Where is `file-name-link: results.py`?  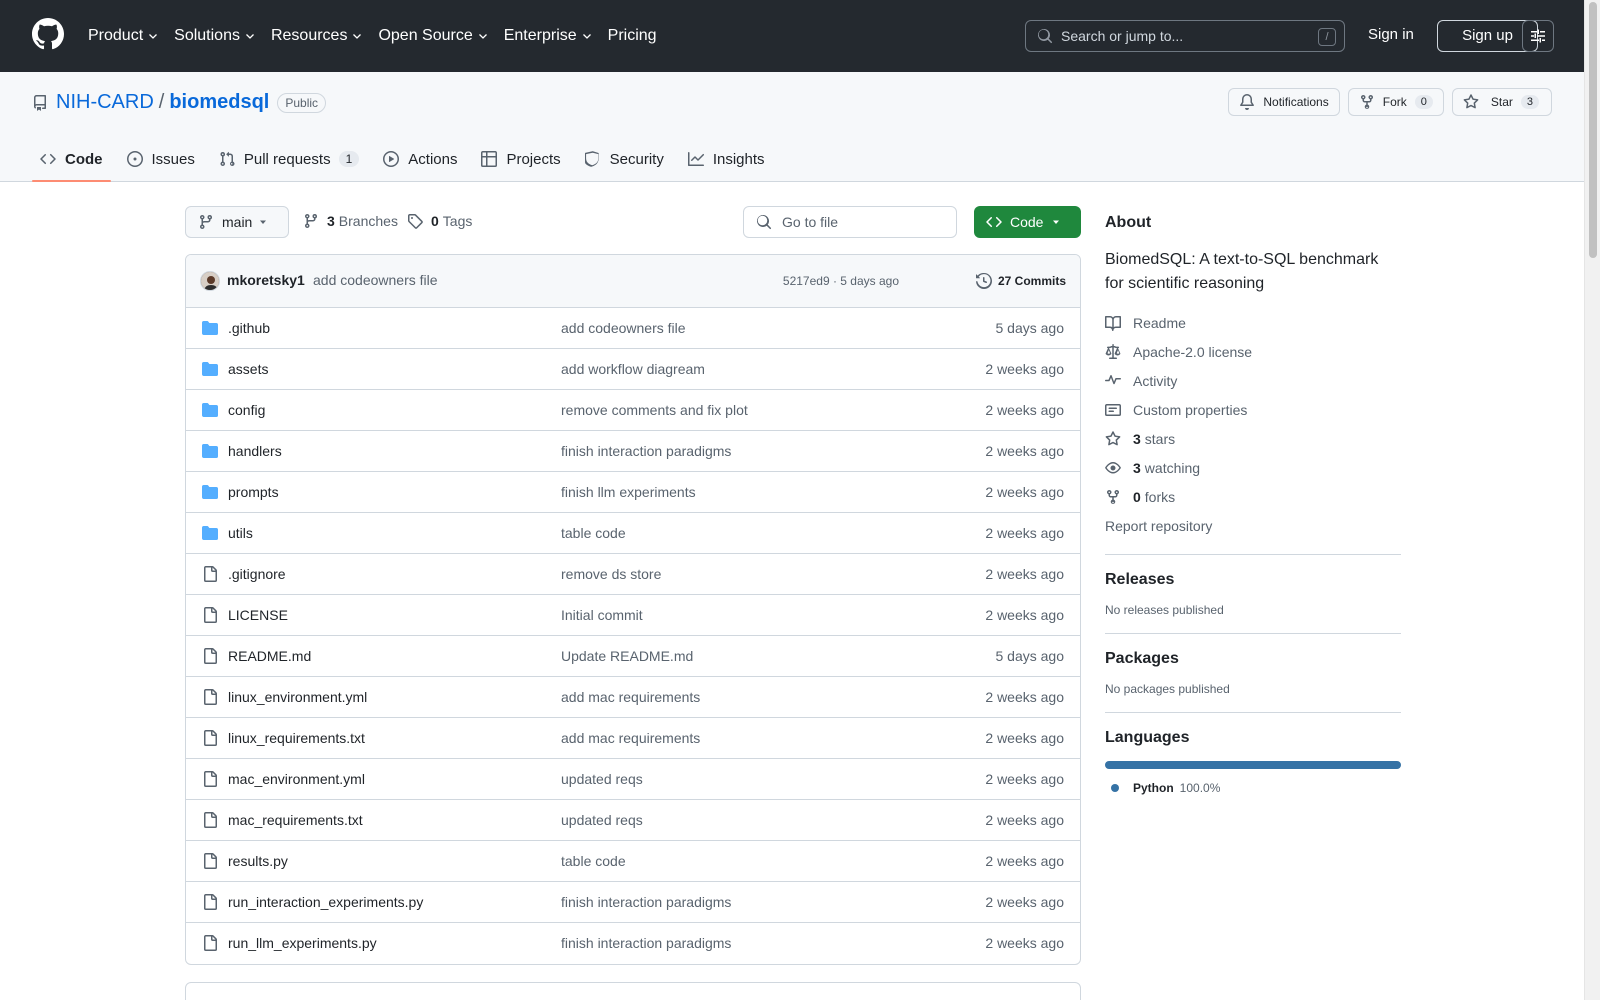 file-name-link: results.py is located at coordinates (258, 861).